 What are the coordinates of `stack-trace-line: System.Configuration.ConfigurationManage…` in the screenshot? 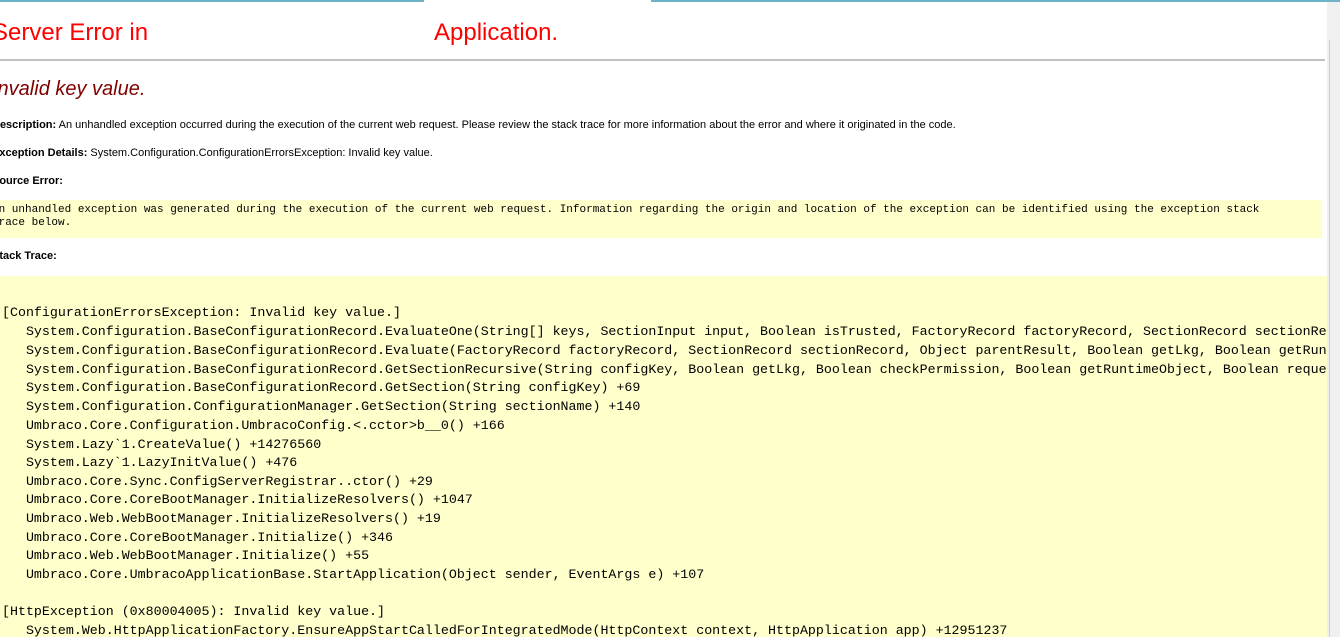 It's located at (321, 406).